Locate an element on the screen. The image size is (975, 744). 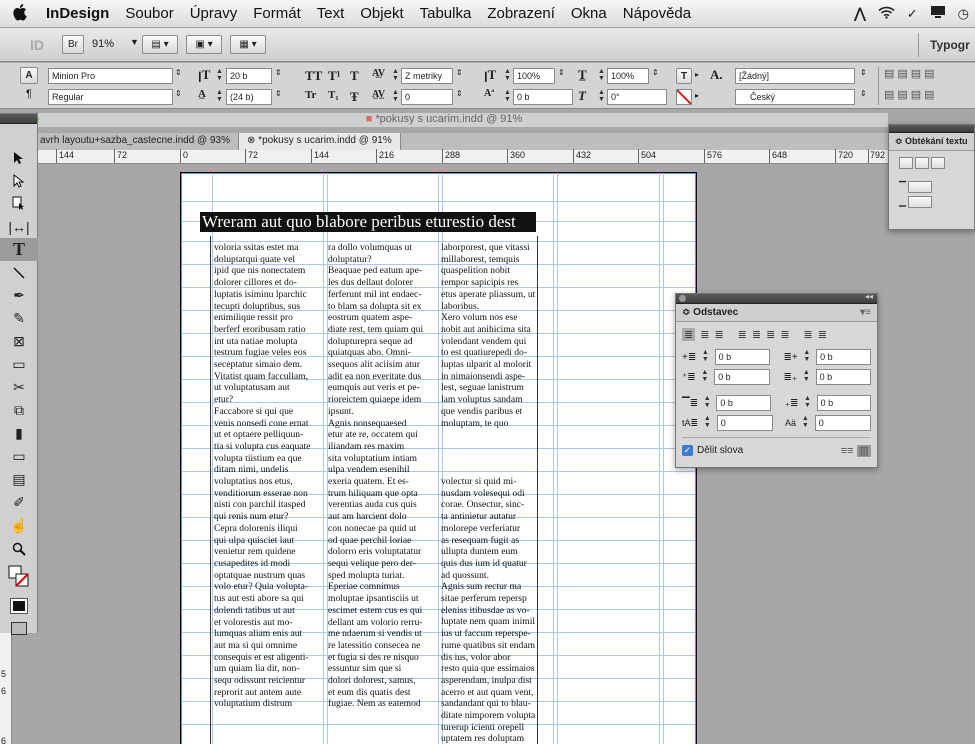
menu-view: Zobrazení is located at coordinates (521, 13).